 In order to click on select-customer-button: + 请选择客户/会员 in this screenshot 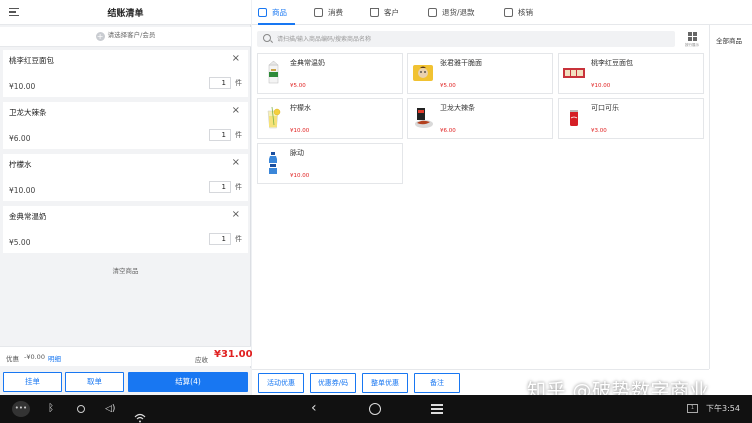, I will do `click(125, 37)`.